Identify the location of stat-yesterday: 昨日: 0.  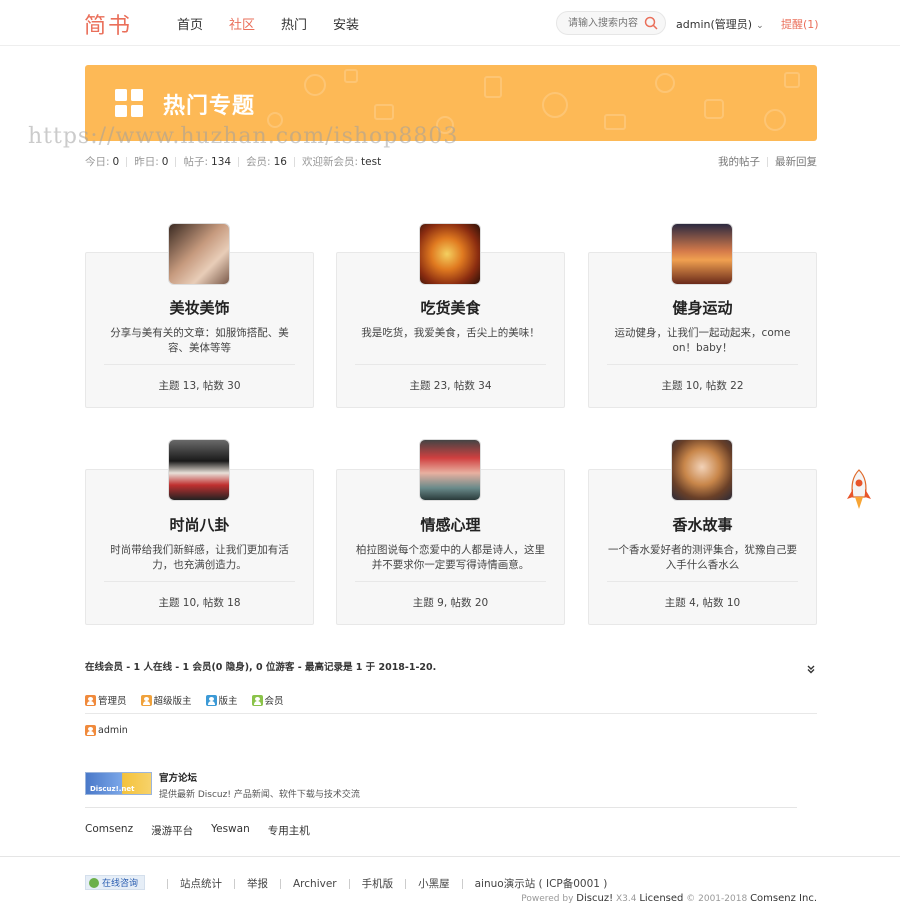
(151, 162).